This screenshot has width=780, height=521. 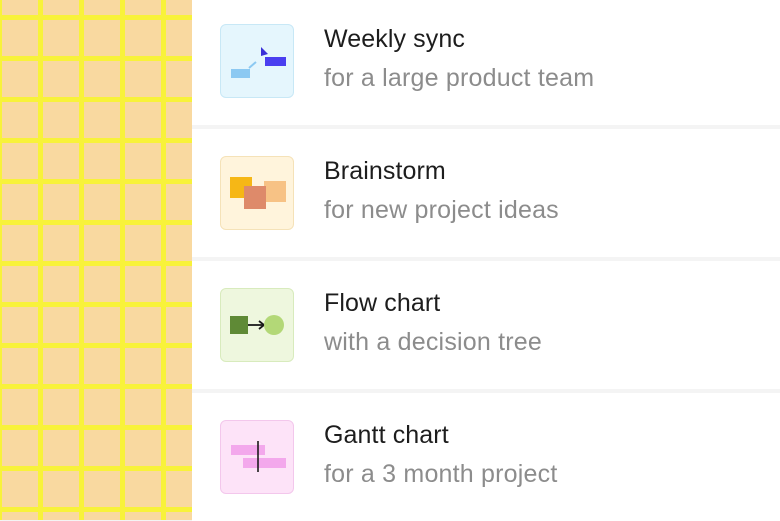 What do you see at coordinates (386, 435) in the screenshot?
I see `template-title: Gantt chart` at bounding box center [386, 435].